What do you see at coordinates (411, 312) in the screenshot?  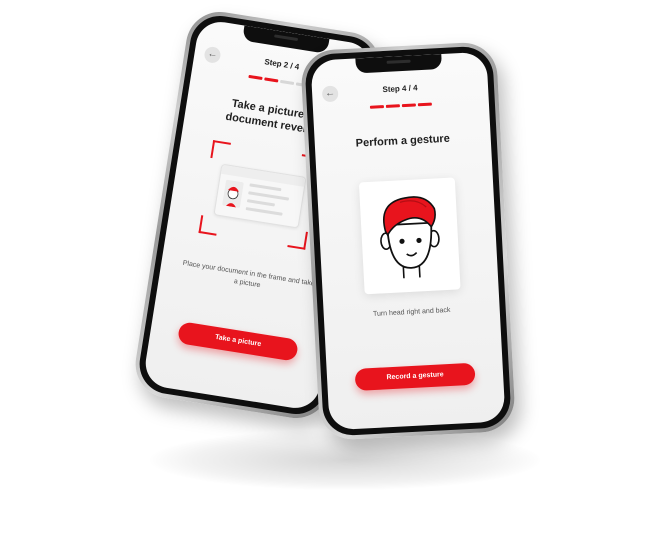 I see `instruction-text: Turn head right and back` at bounding box center [411, 312].